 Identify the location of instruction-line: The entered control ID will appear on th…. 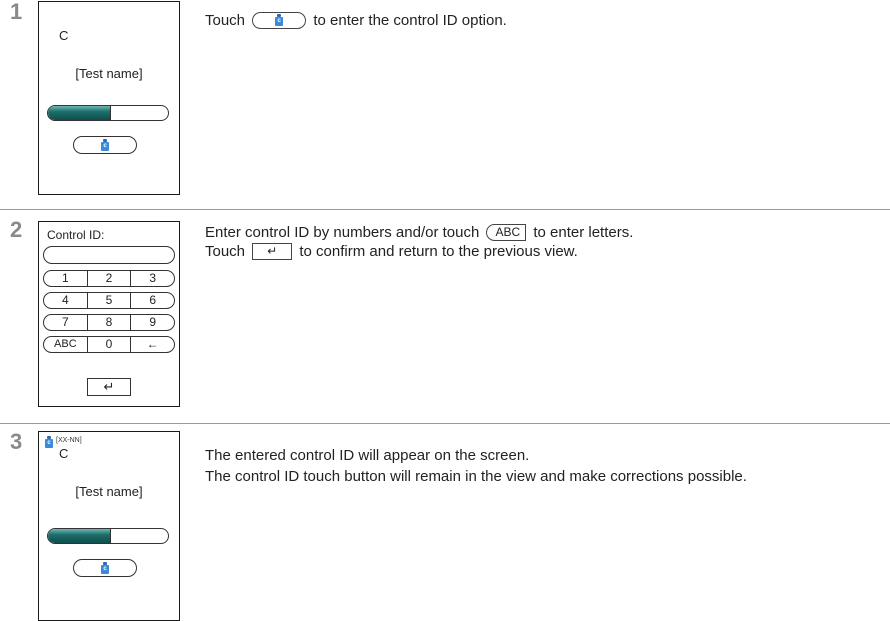
(367, 455).